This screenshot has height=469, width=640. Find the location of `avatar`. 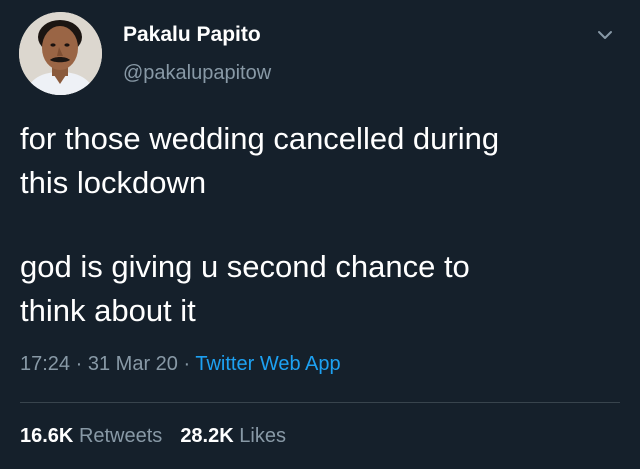

avatar is located at coordinates (60, 53).